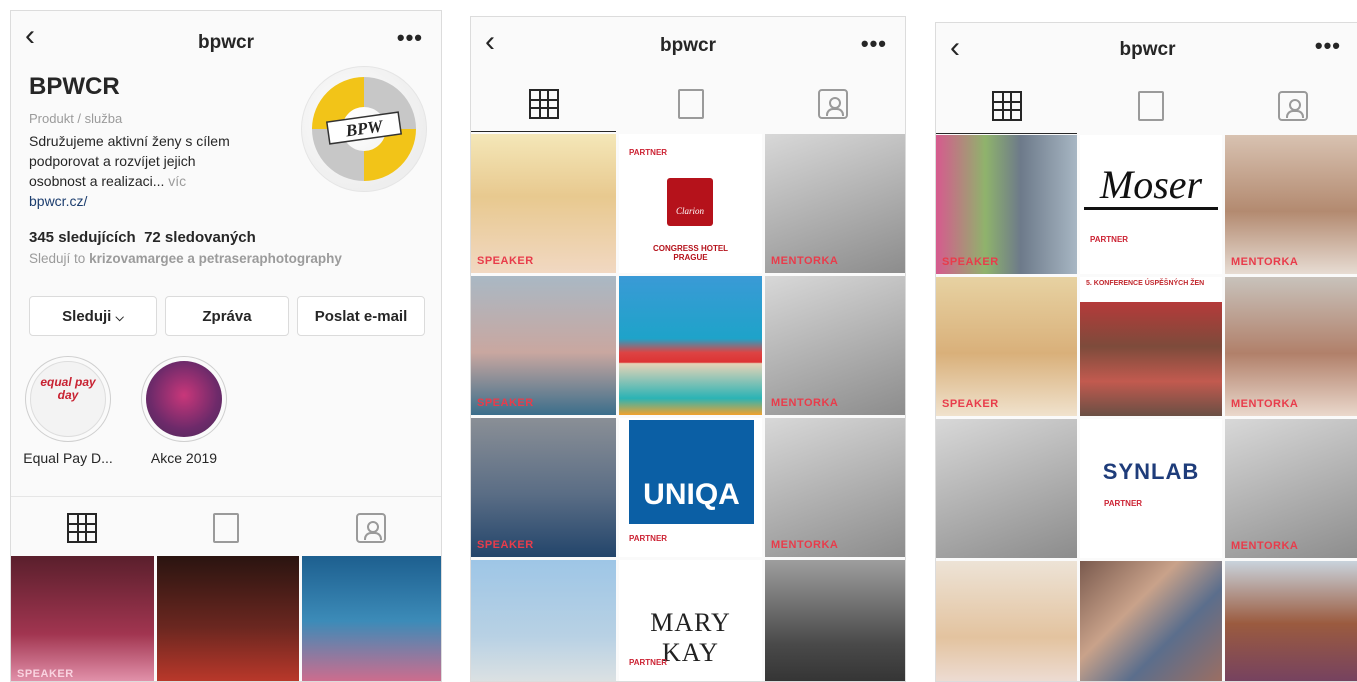 The image size is (1357, 682). I want to click on moser-underline, so click(1151, 208).